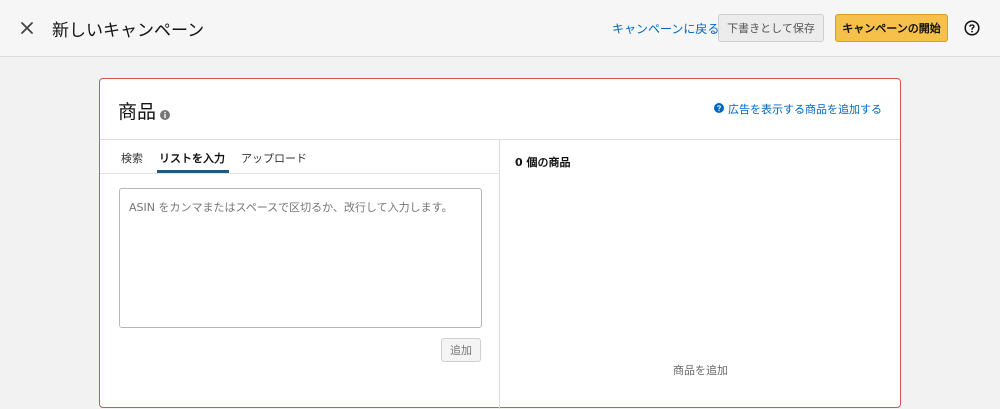 The height and width of the screenshot is (409, 1000). What do you see at coordinates (137, 112) in the screenshot?
I see `products-title: 商品` at bounding box center [137, 112].